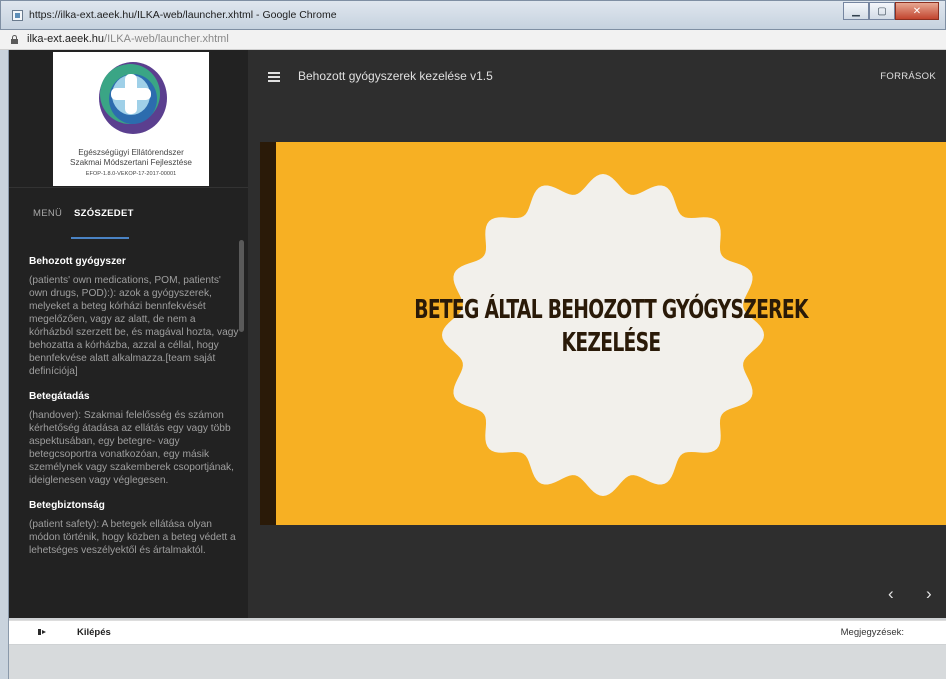 Image resolution: width=946 pixels, height=679 pixels. I want to click on window-controls: ▁ ▢ ✕, so click(891, 12).